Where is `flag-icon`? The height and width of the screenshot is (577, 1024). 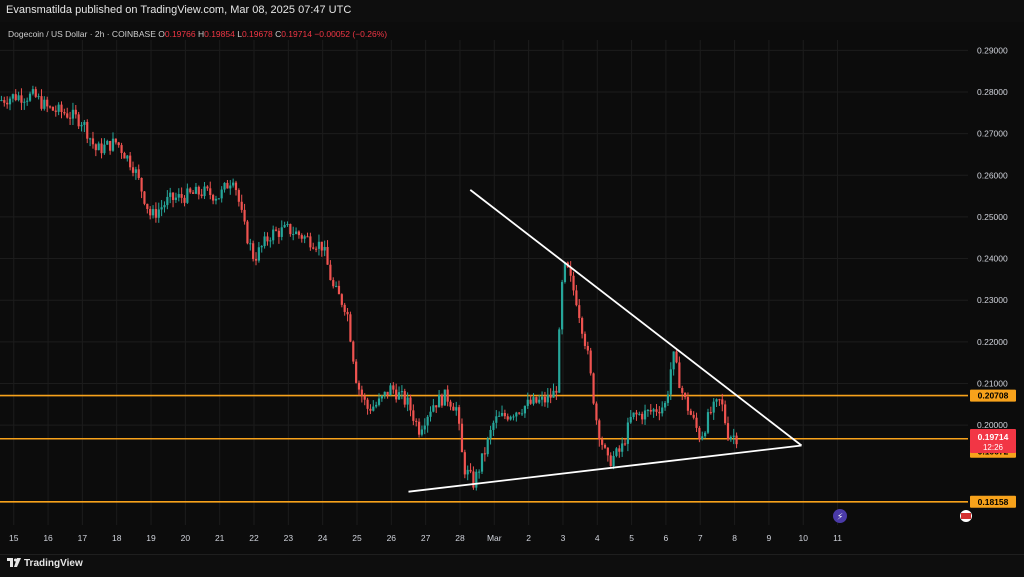 flag-icon is located at coordinates (966, 516).